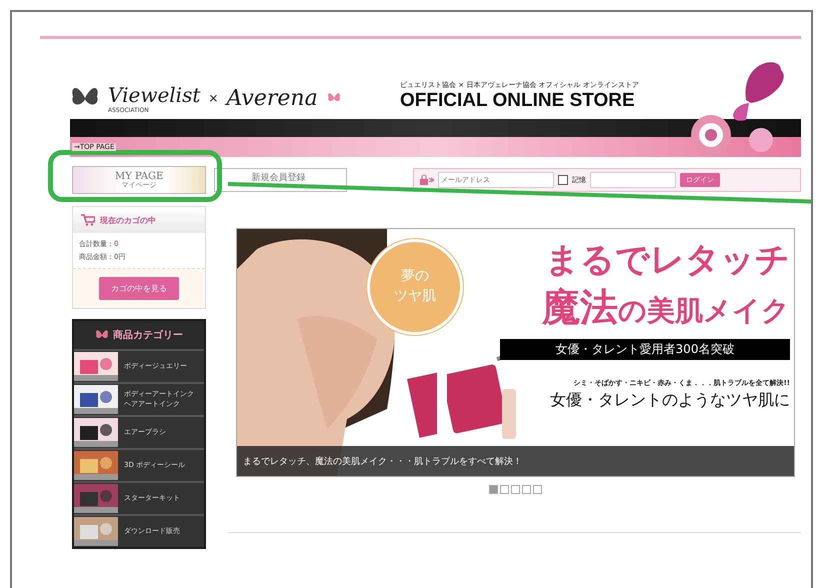 This screenshot has width=825, height=588. Describe the element at coordinates (515, 461) in the screenshot. I see `banner-caption: まるでレタッチ、魔法の美肌メイク・・・肌トラブルをすべて解決！` at that location.